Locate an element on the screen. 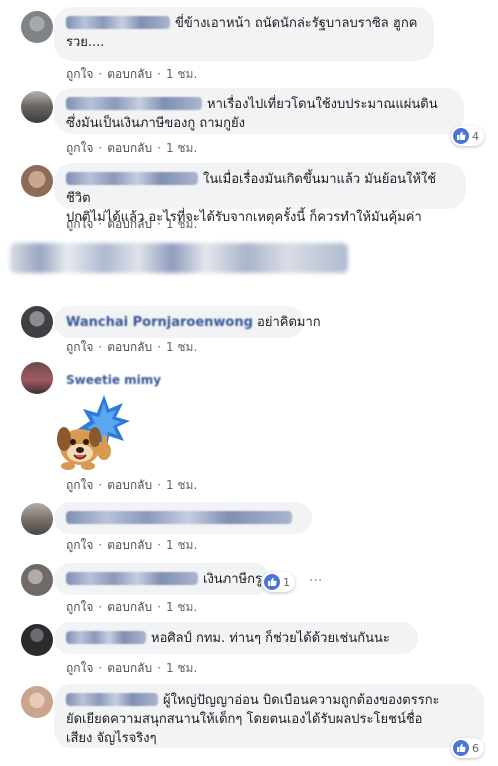  reaction-count: 4 is located at coordinates (467, 136).